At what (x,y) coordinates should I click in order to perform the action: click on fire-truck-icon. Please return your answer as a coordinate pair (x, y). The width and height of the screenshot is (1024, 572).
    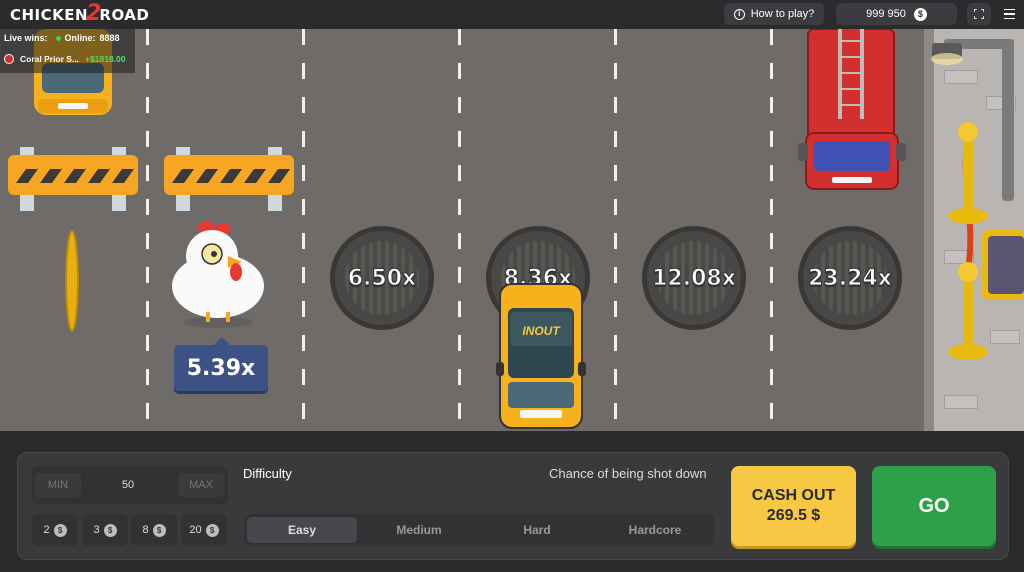
    Looking at the image, I should click on (852, 109).